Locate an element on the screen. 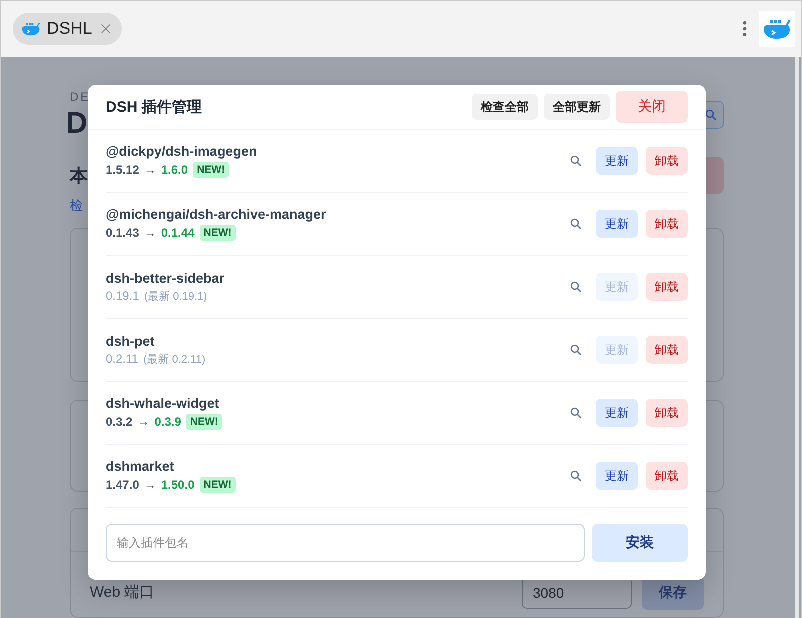  header-button: 检查全部 is located at coordinates (505, 107).